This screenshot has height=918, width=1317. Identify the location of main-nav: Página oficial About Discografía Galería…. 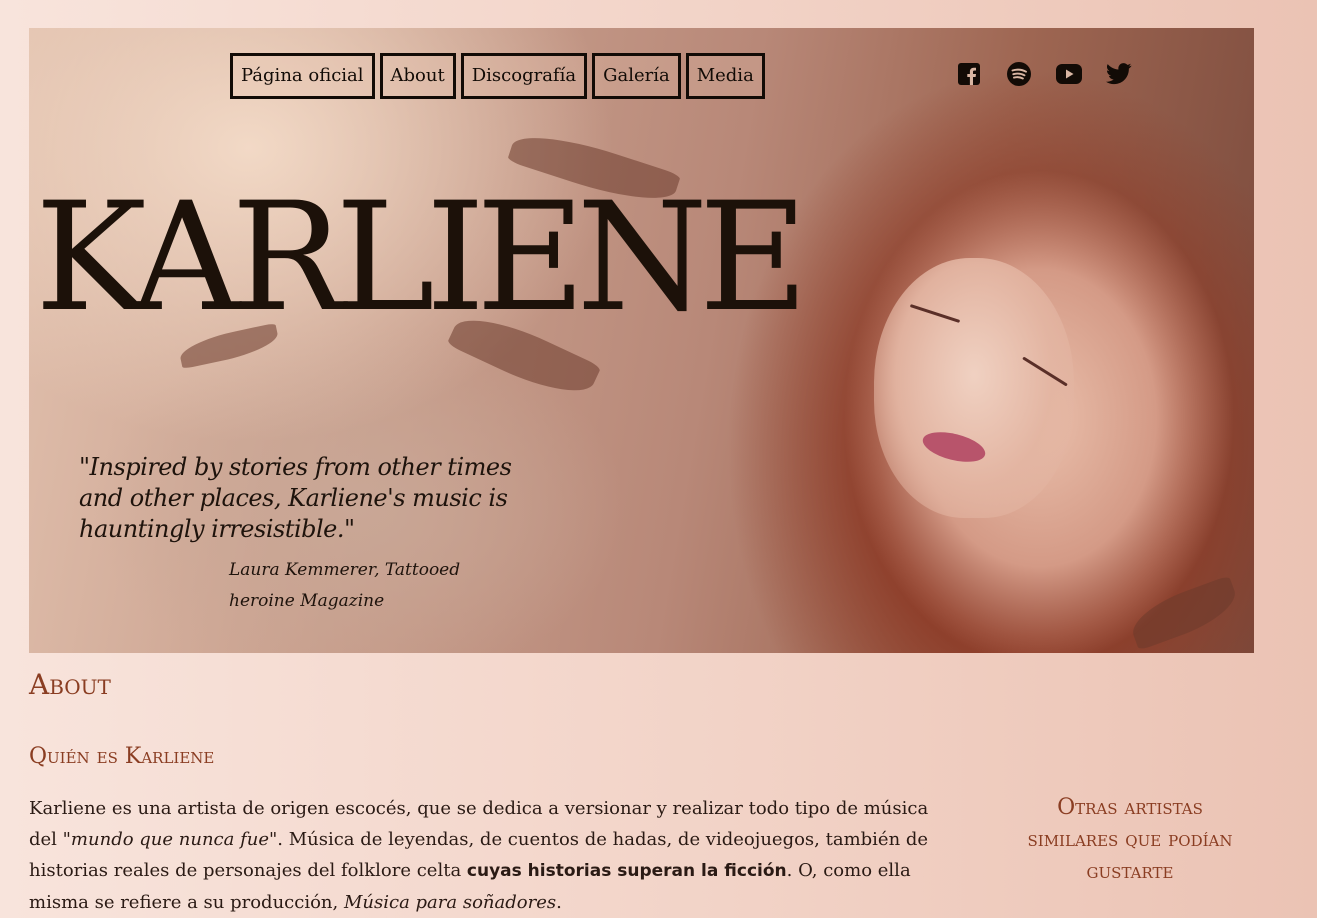
(497, 76).